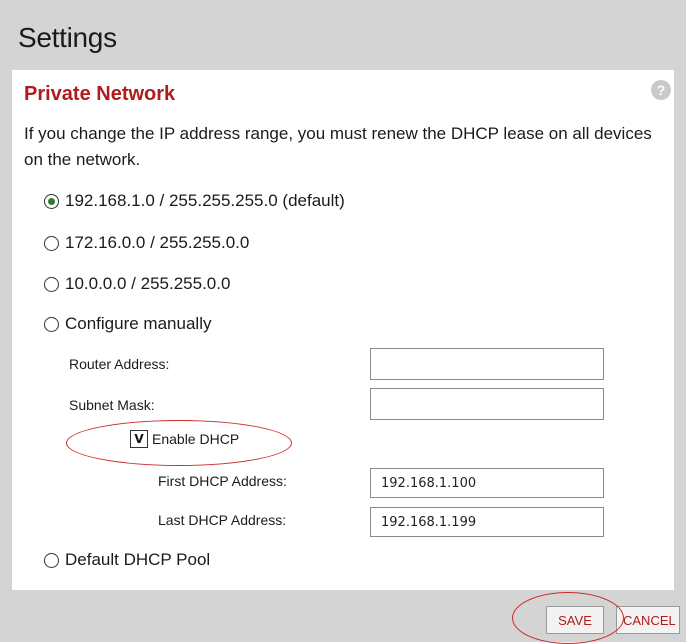  What do you see at coordinates (119, 364) in the screenshot?
I see `router-address-label: Router Address:` at bounding box center [119, 364].